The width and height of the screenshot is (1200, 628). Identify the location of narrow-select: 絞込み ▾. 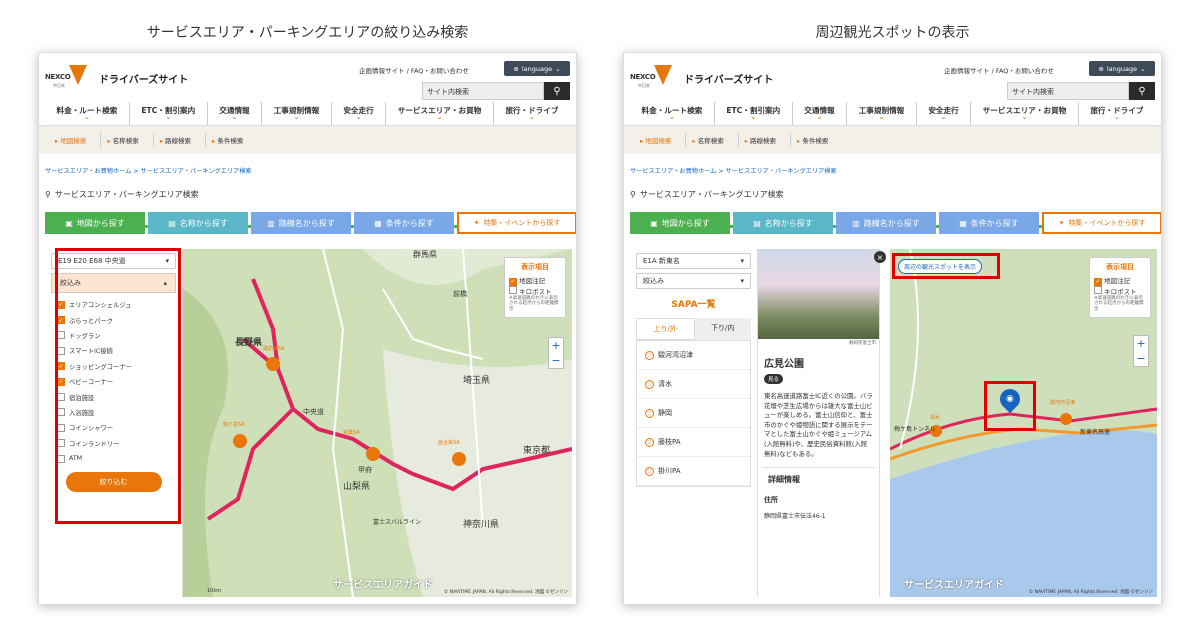
(693, 281).